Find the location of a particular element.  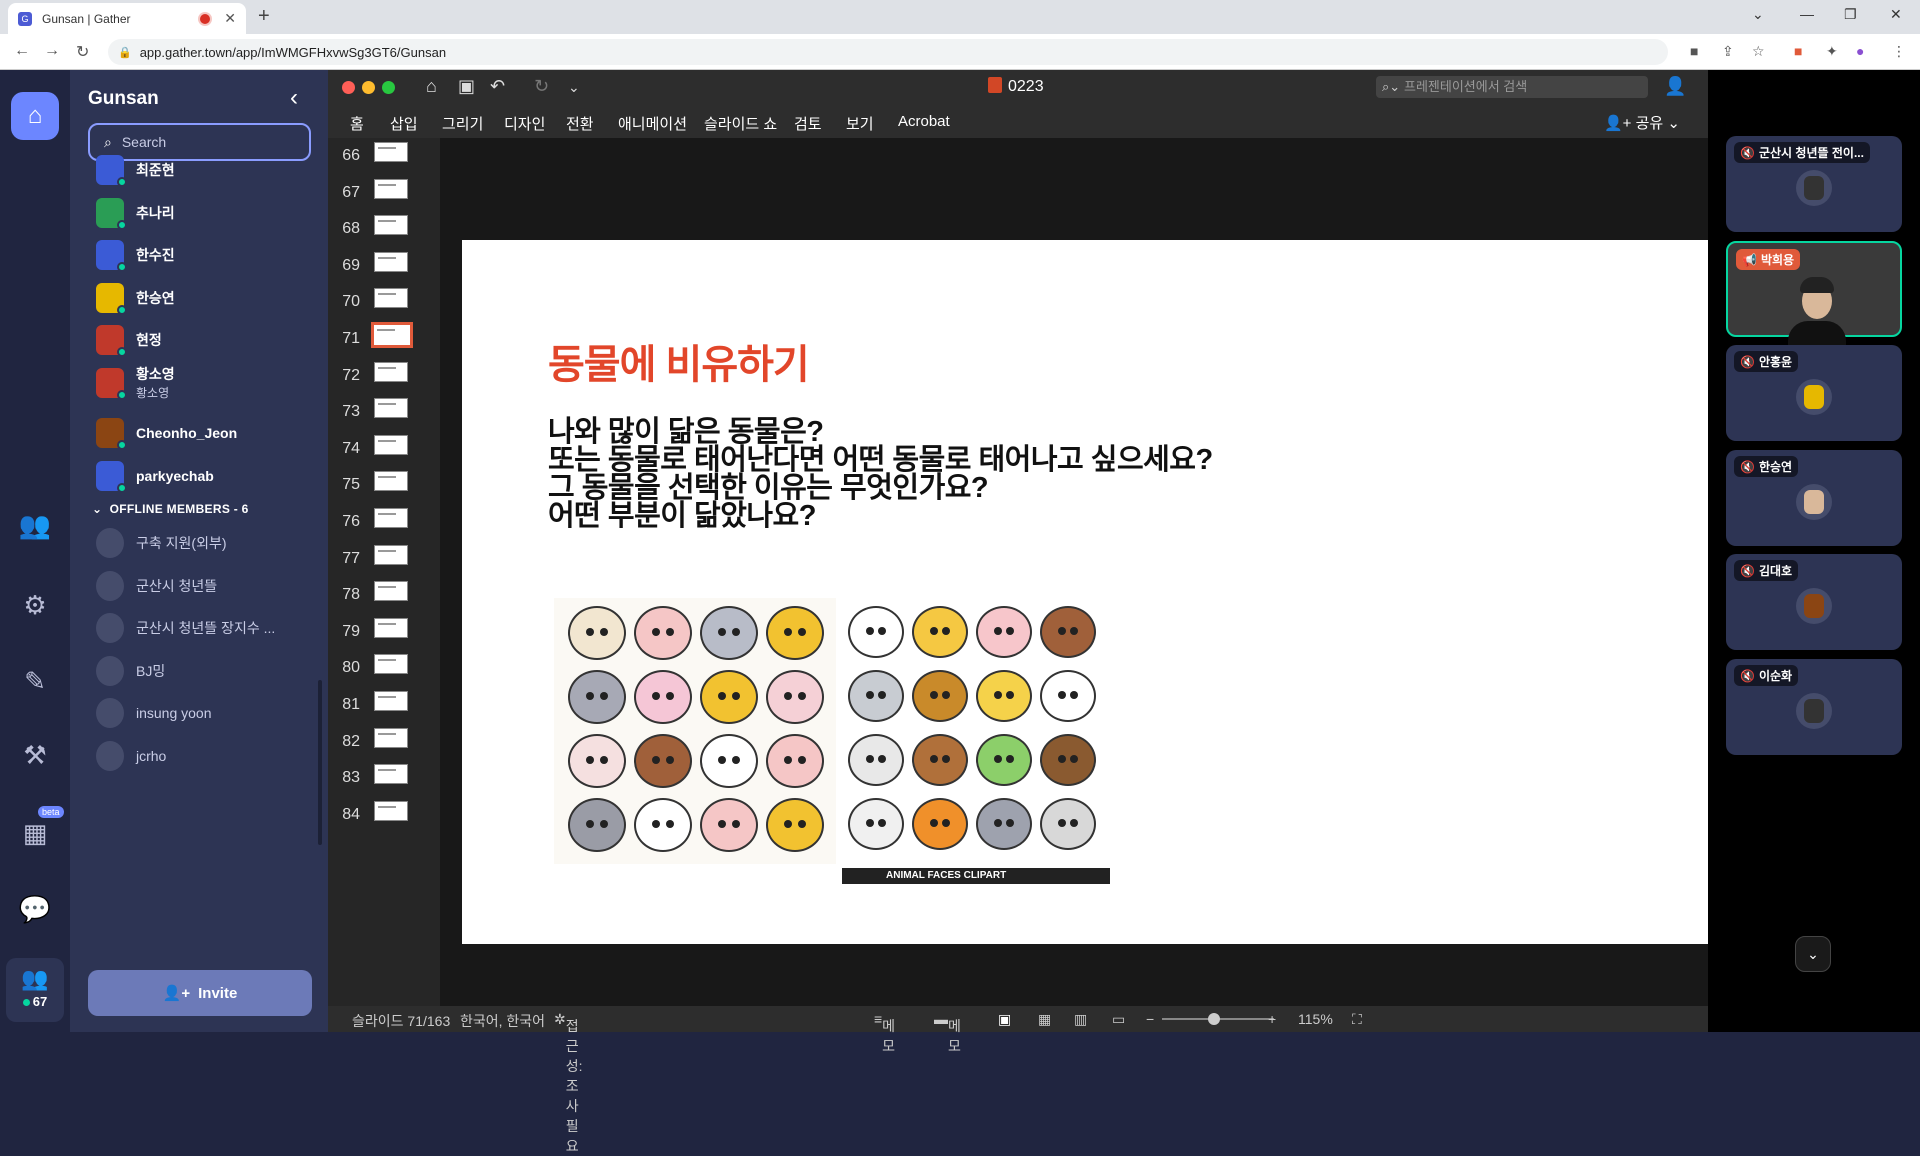

slide-thumbnail: 83 is located at coordinates (384, 777).